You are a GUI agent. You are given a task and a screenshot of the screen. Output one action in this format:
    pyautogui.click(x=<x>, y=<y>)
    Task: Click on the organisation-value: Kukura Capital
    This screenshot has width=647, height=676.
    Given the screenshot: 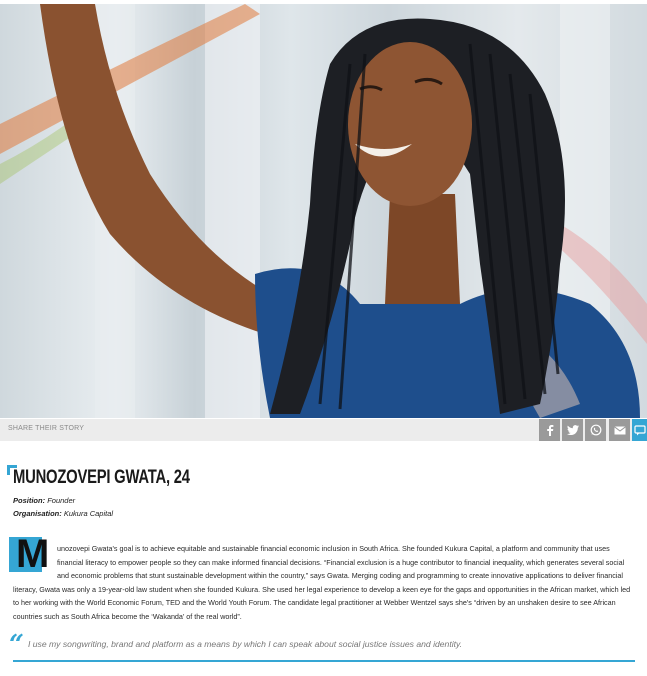 What is the action you would take?
    pyautogui.click(x=88, y=513)
    